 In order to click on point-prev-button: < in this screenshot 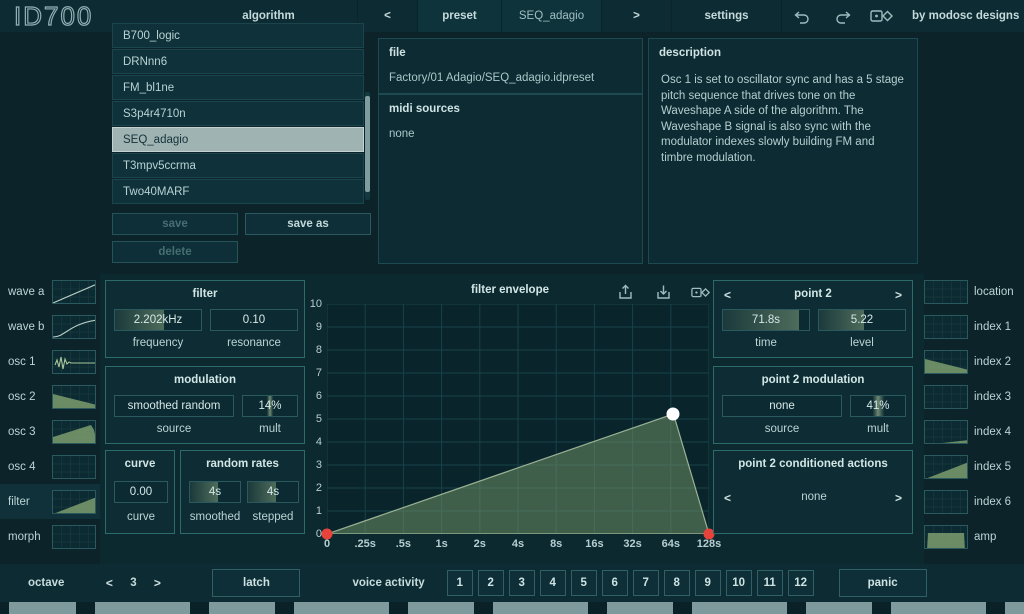, I will do `click(727, 295)`.